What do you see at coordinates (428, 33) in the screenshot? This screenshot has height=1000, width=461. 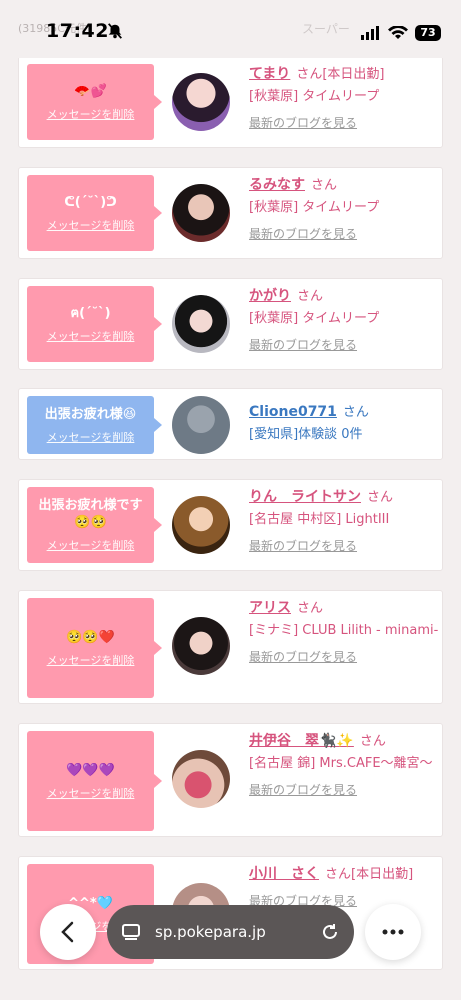 I see `battery-indicator: 73` at bounding box center [428, 33].